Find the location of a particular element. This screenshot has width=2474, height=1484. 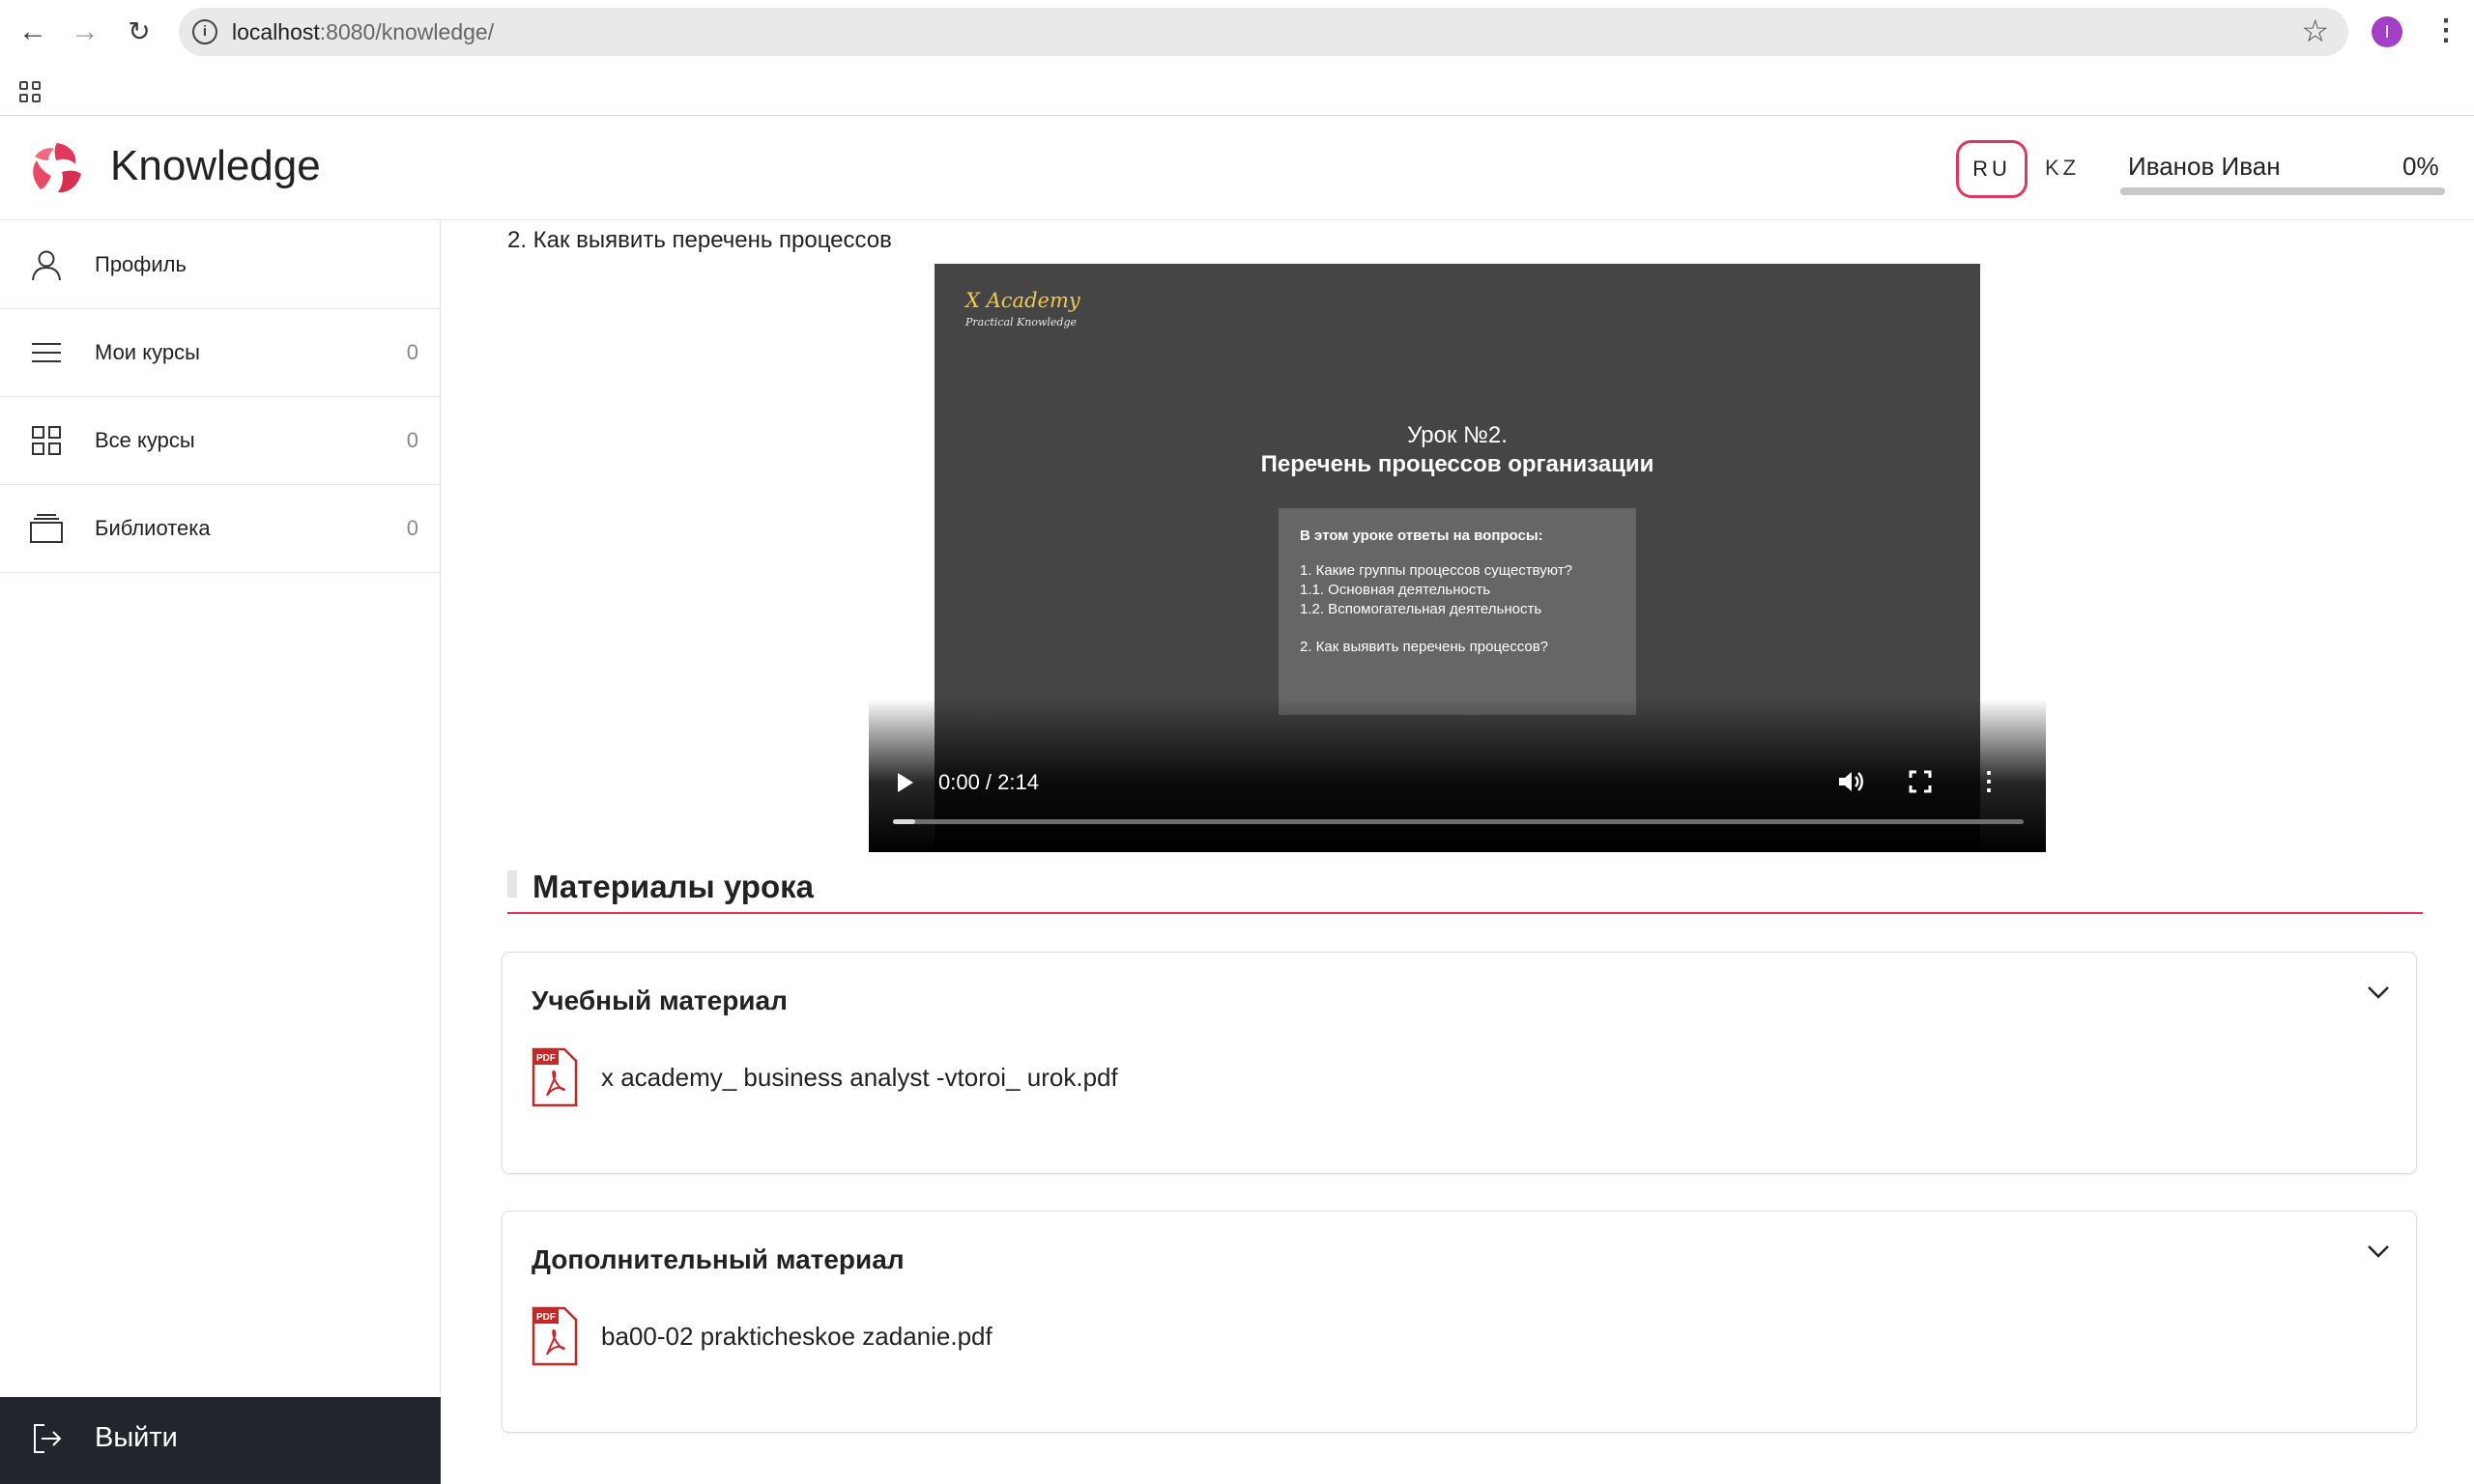

materials-title: Материалы урока is located at coordinates (673, 886).